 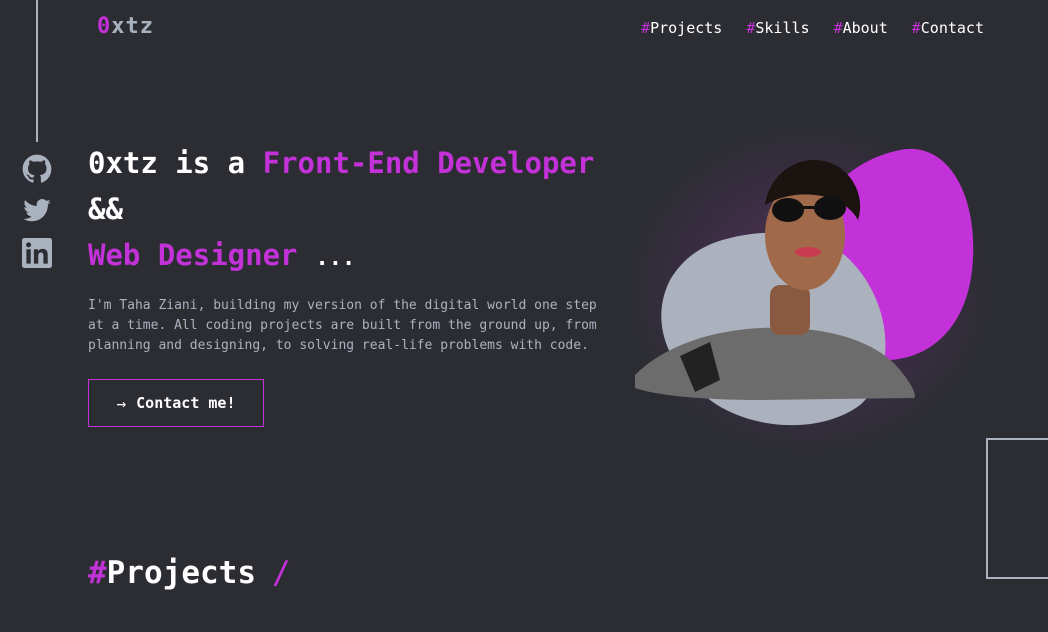 What do you see at coordinates (861, 28) in the screenshot?
I see `nav-item-about: #About` at bounding box center [861, 28].